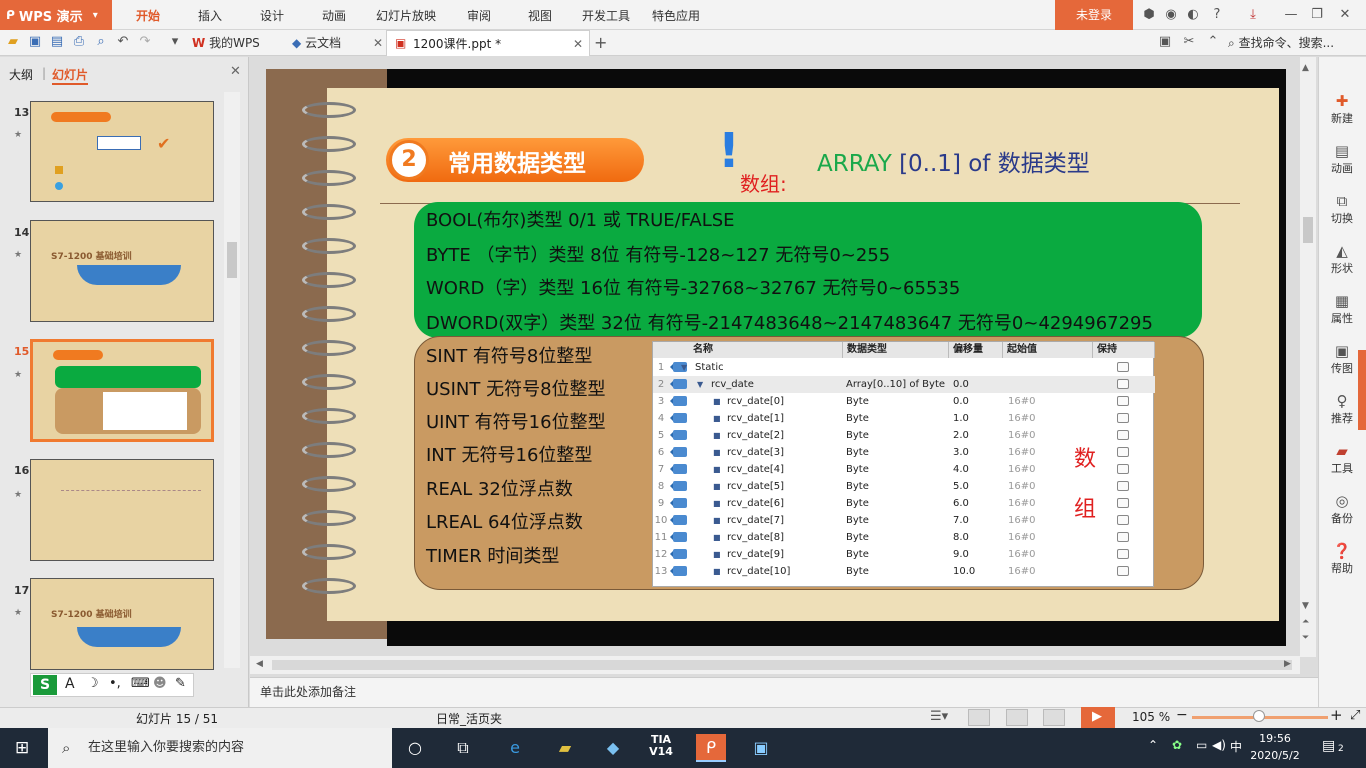 Image resolution: width=1366 pixels, height=768 pixels. What do you see at coordinates (1342, 259) in the screenshot?
I see `sidebar-shape: ◭ 形状` at bounding box center [1342, 259].